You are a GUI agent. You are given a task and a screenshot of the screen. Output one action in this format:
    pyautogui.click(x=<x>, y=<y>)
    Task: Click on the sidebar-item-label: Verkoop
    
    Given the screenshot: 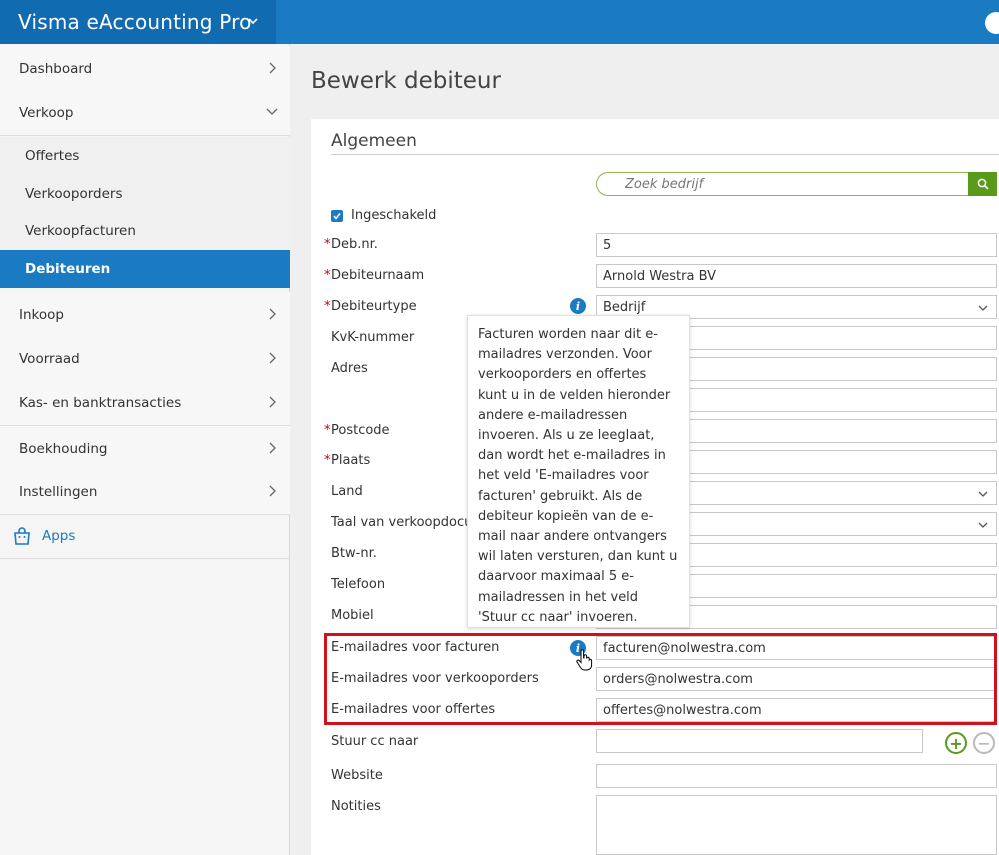 What is the action you would take?
    pyautogui.click(x=46, y=112)
    